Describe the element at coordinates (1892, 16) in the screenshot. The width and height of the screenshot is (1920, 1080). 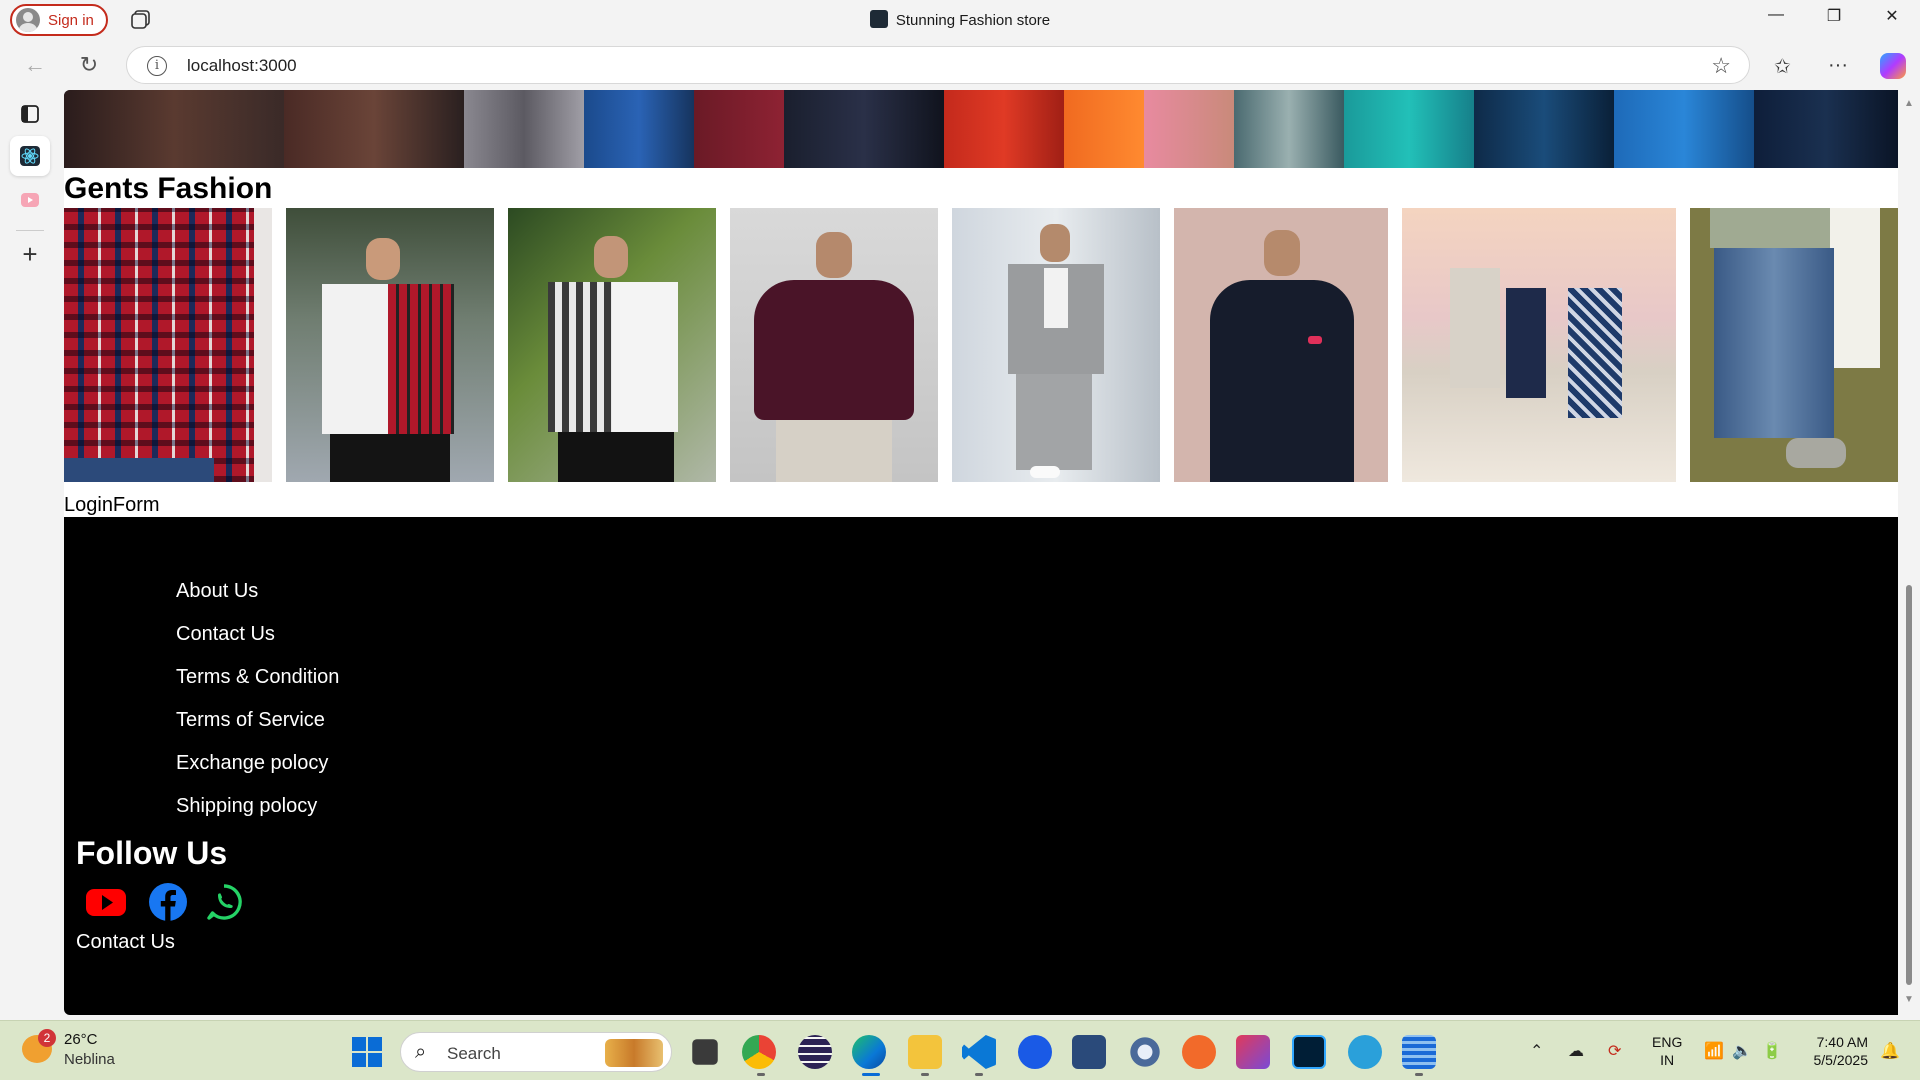
I see `close-button: ✕` at that location.